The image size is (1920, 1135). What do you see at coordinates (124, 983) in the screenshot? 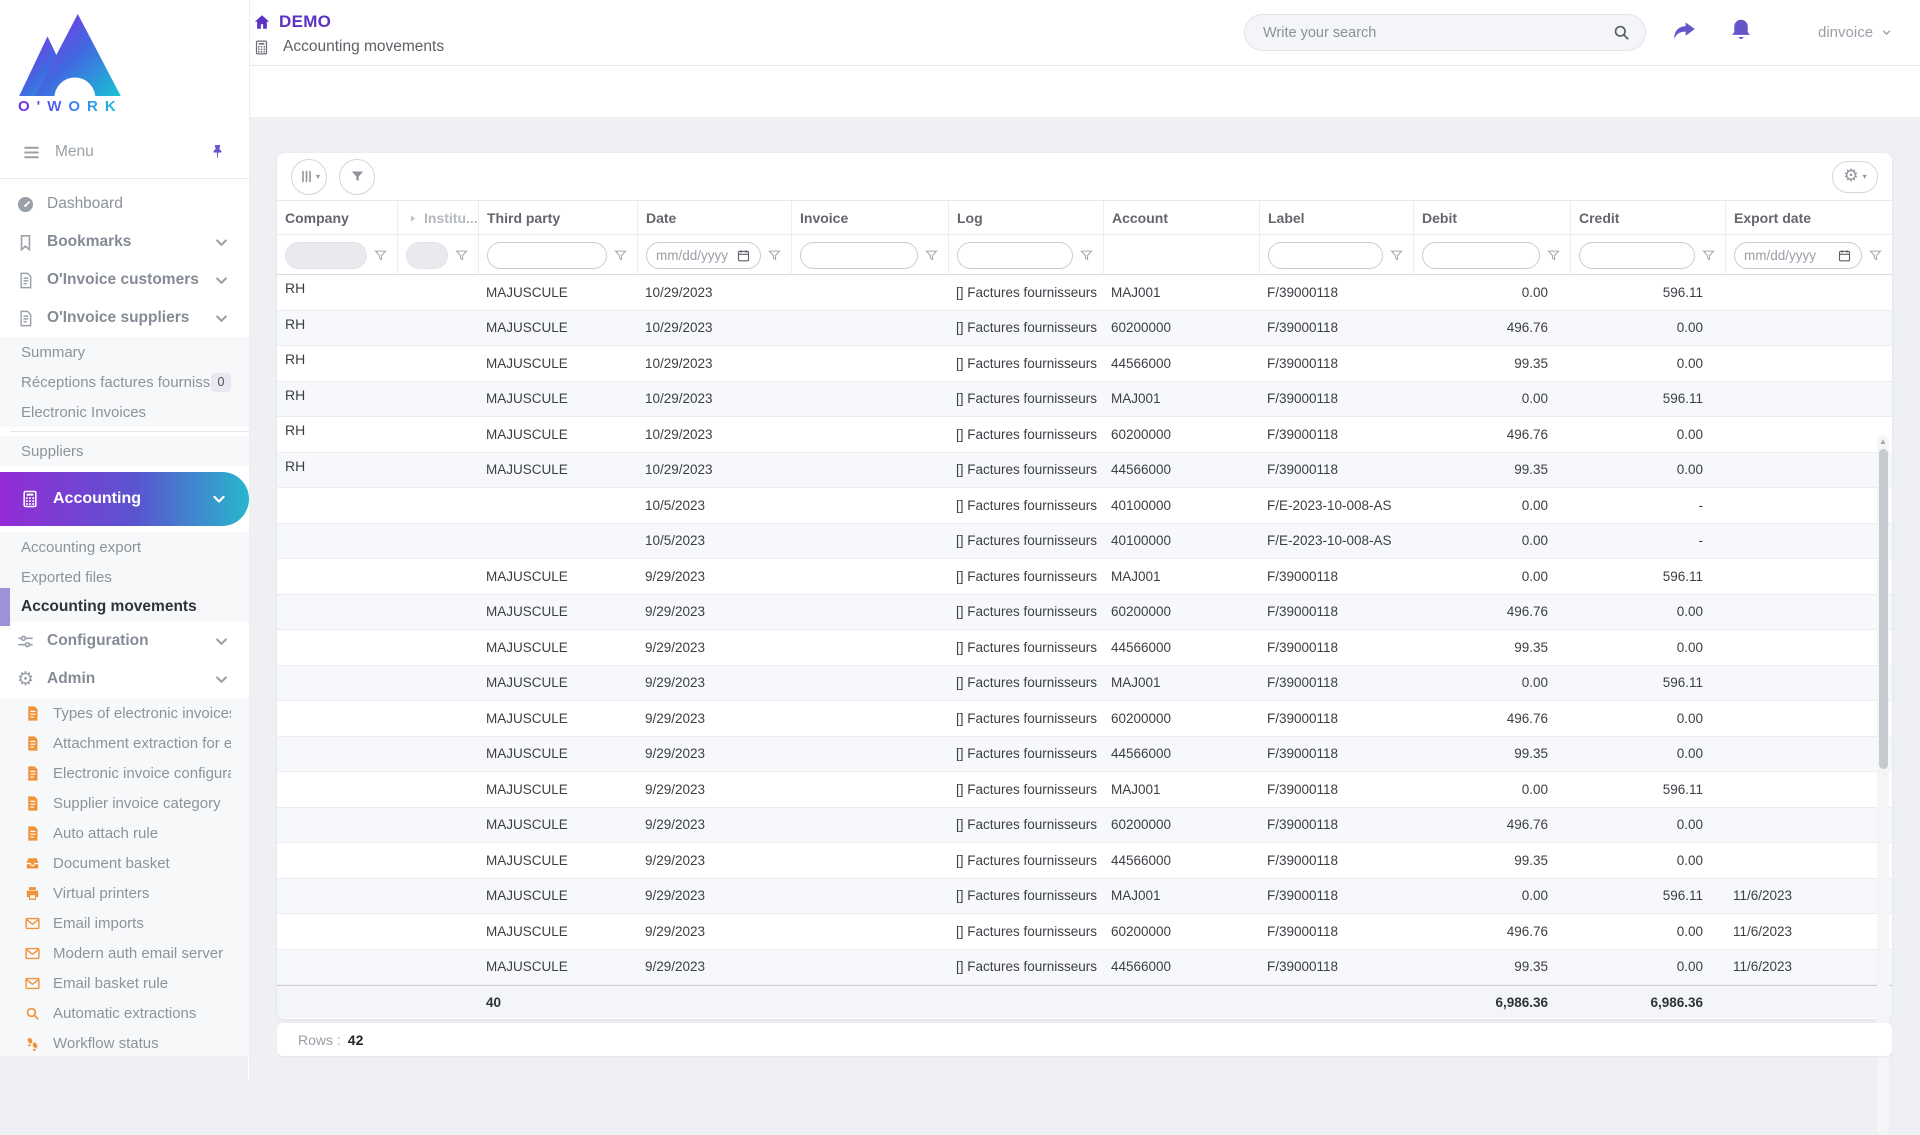
I see `sidebar-item-email-basket-rule: Email basket rule` at bounding box center [124, 983].